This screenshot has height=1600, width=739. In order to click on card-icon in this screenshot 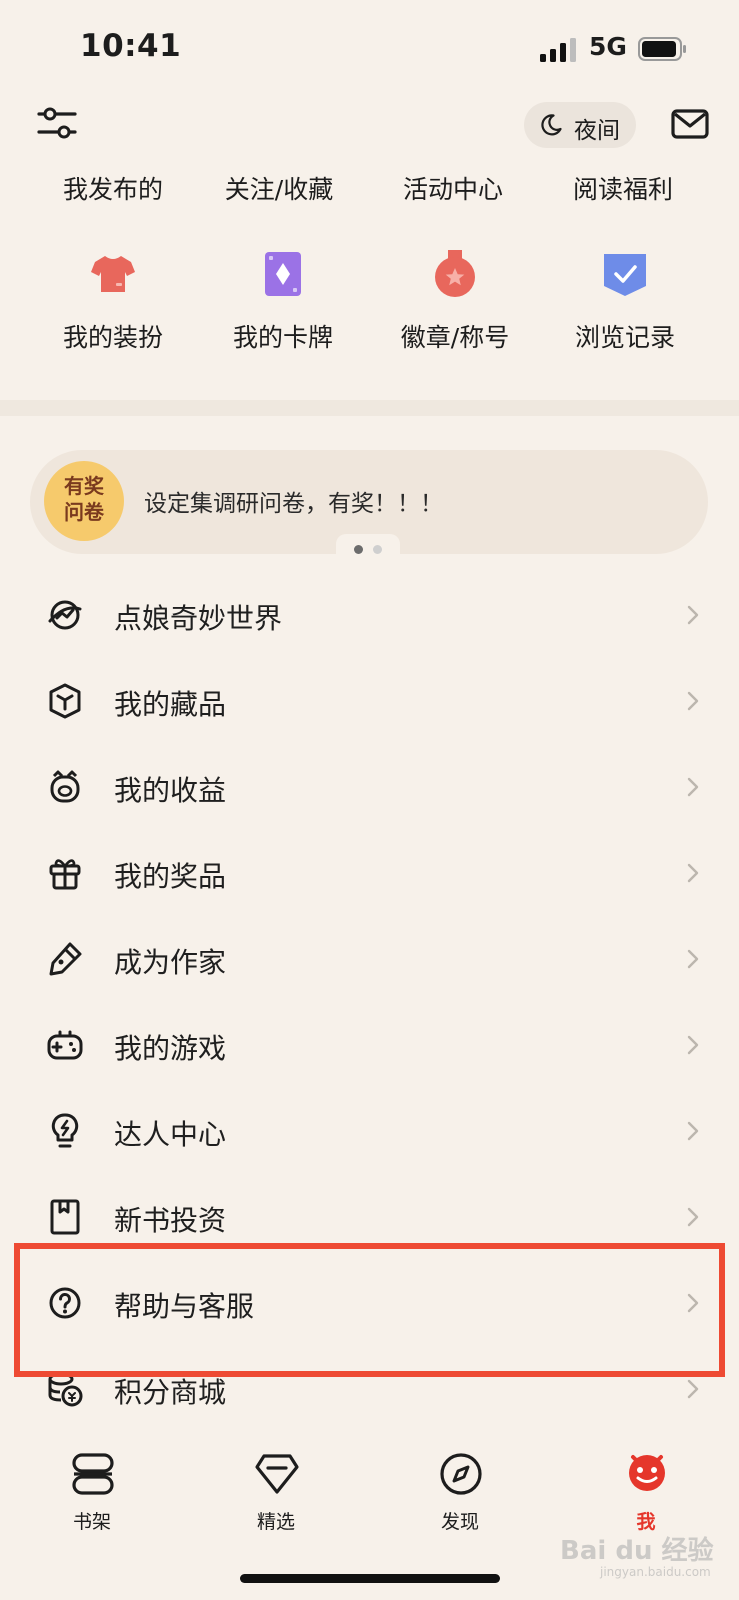, I will do `click(283, 274)`.